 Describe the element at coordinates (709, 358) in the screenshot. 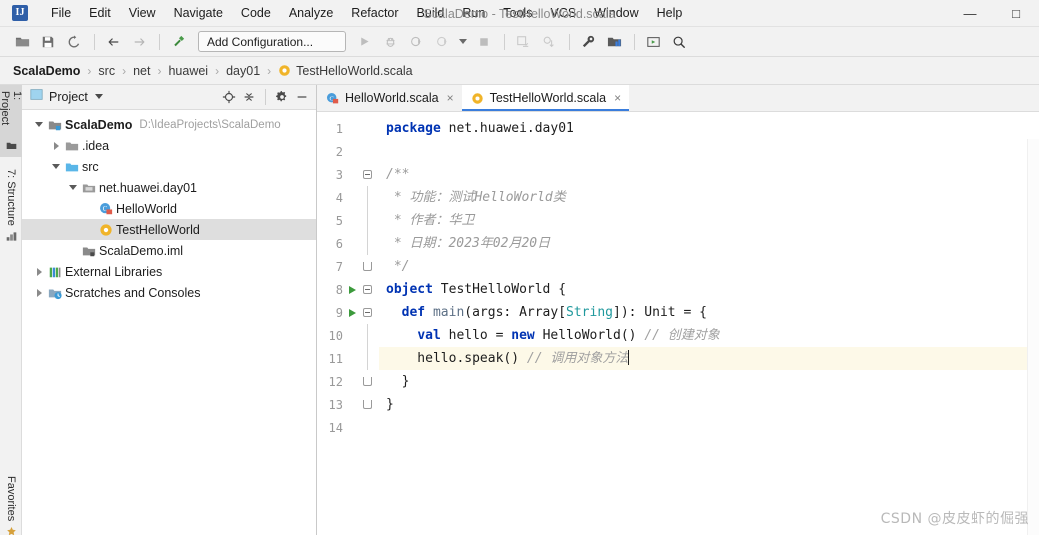

I see `code-line: hello.speak() // 调用对象方法` at that location.